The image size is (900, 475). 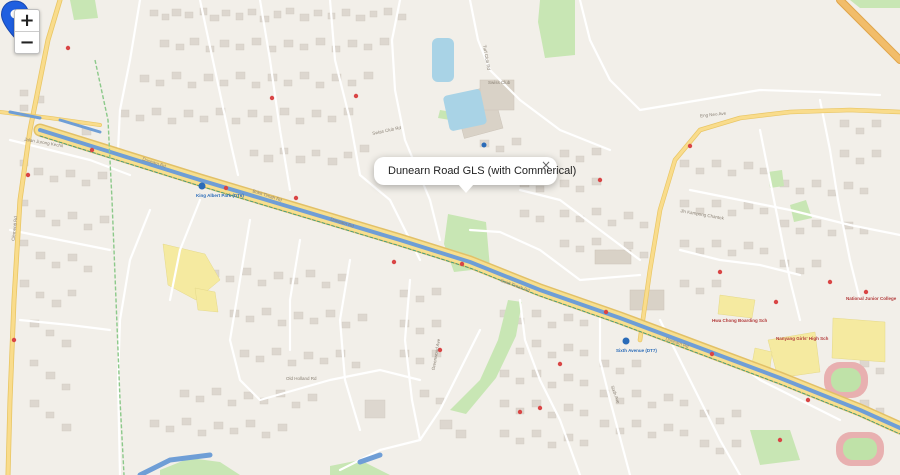 What do you see at coordinates (466, 188) in the screenshot?
I see `popup-tip` at bounding box center [466, 188].